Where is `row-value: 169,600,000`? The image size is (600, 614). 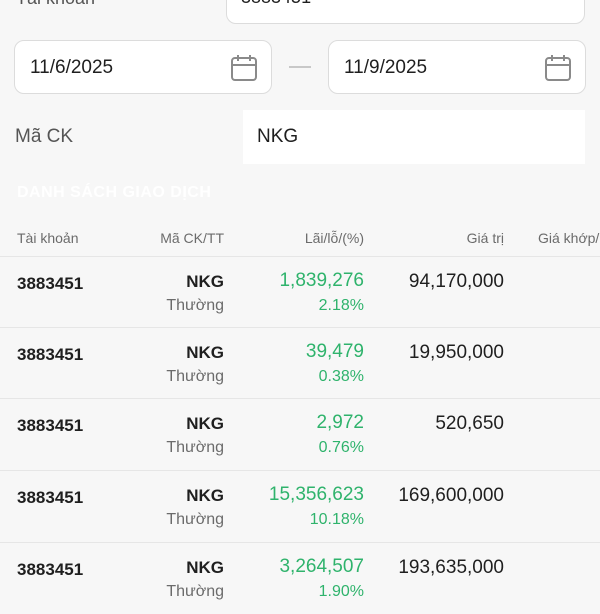
row-value: 169,600,000 is located at coordinates (451, 495).